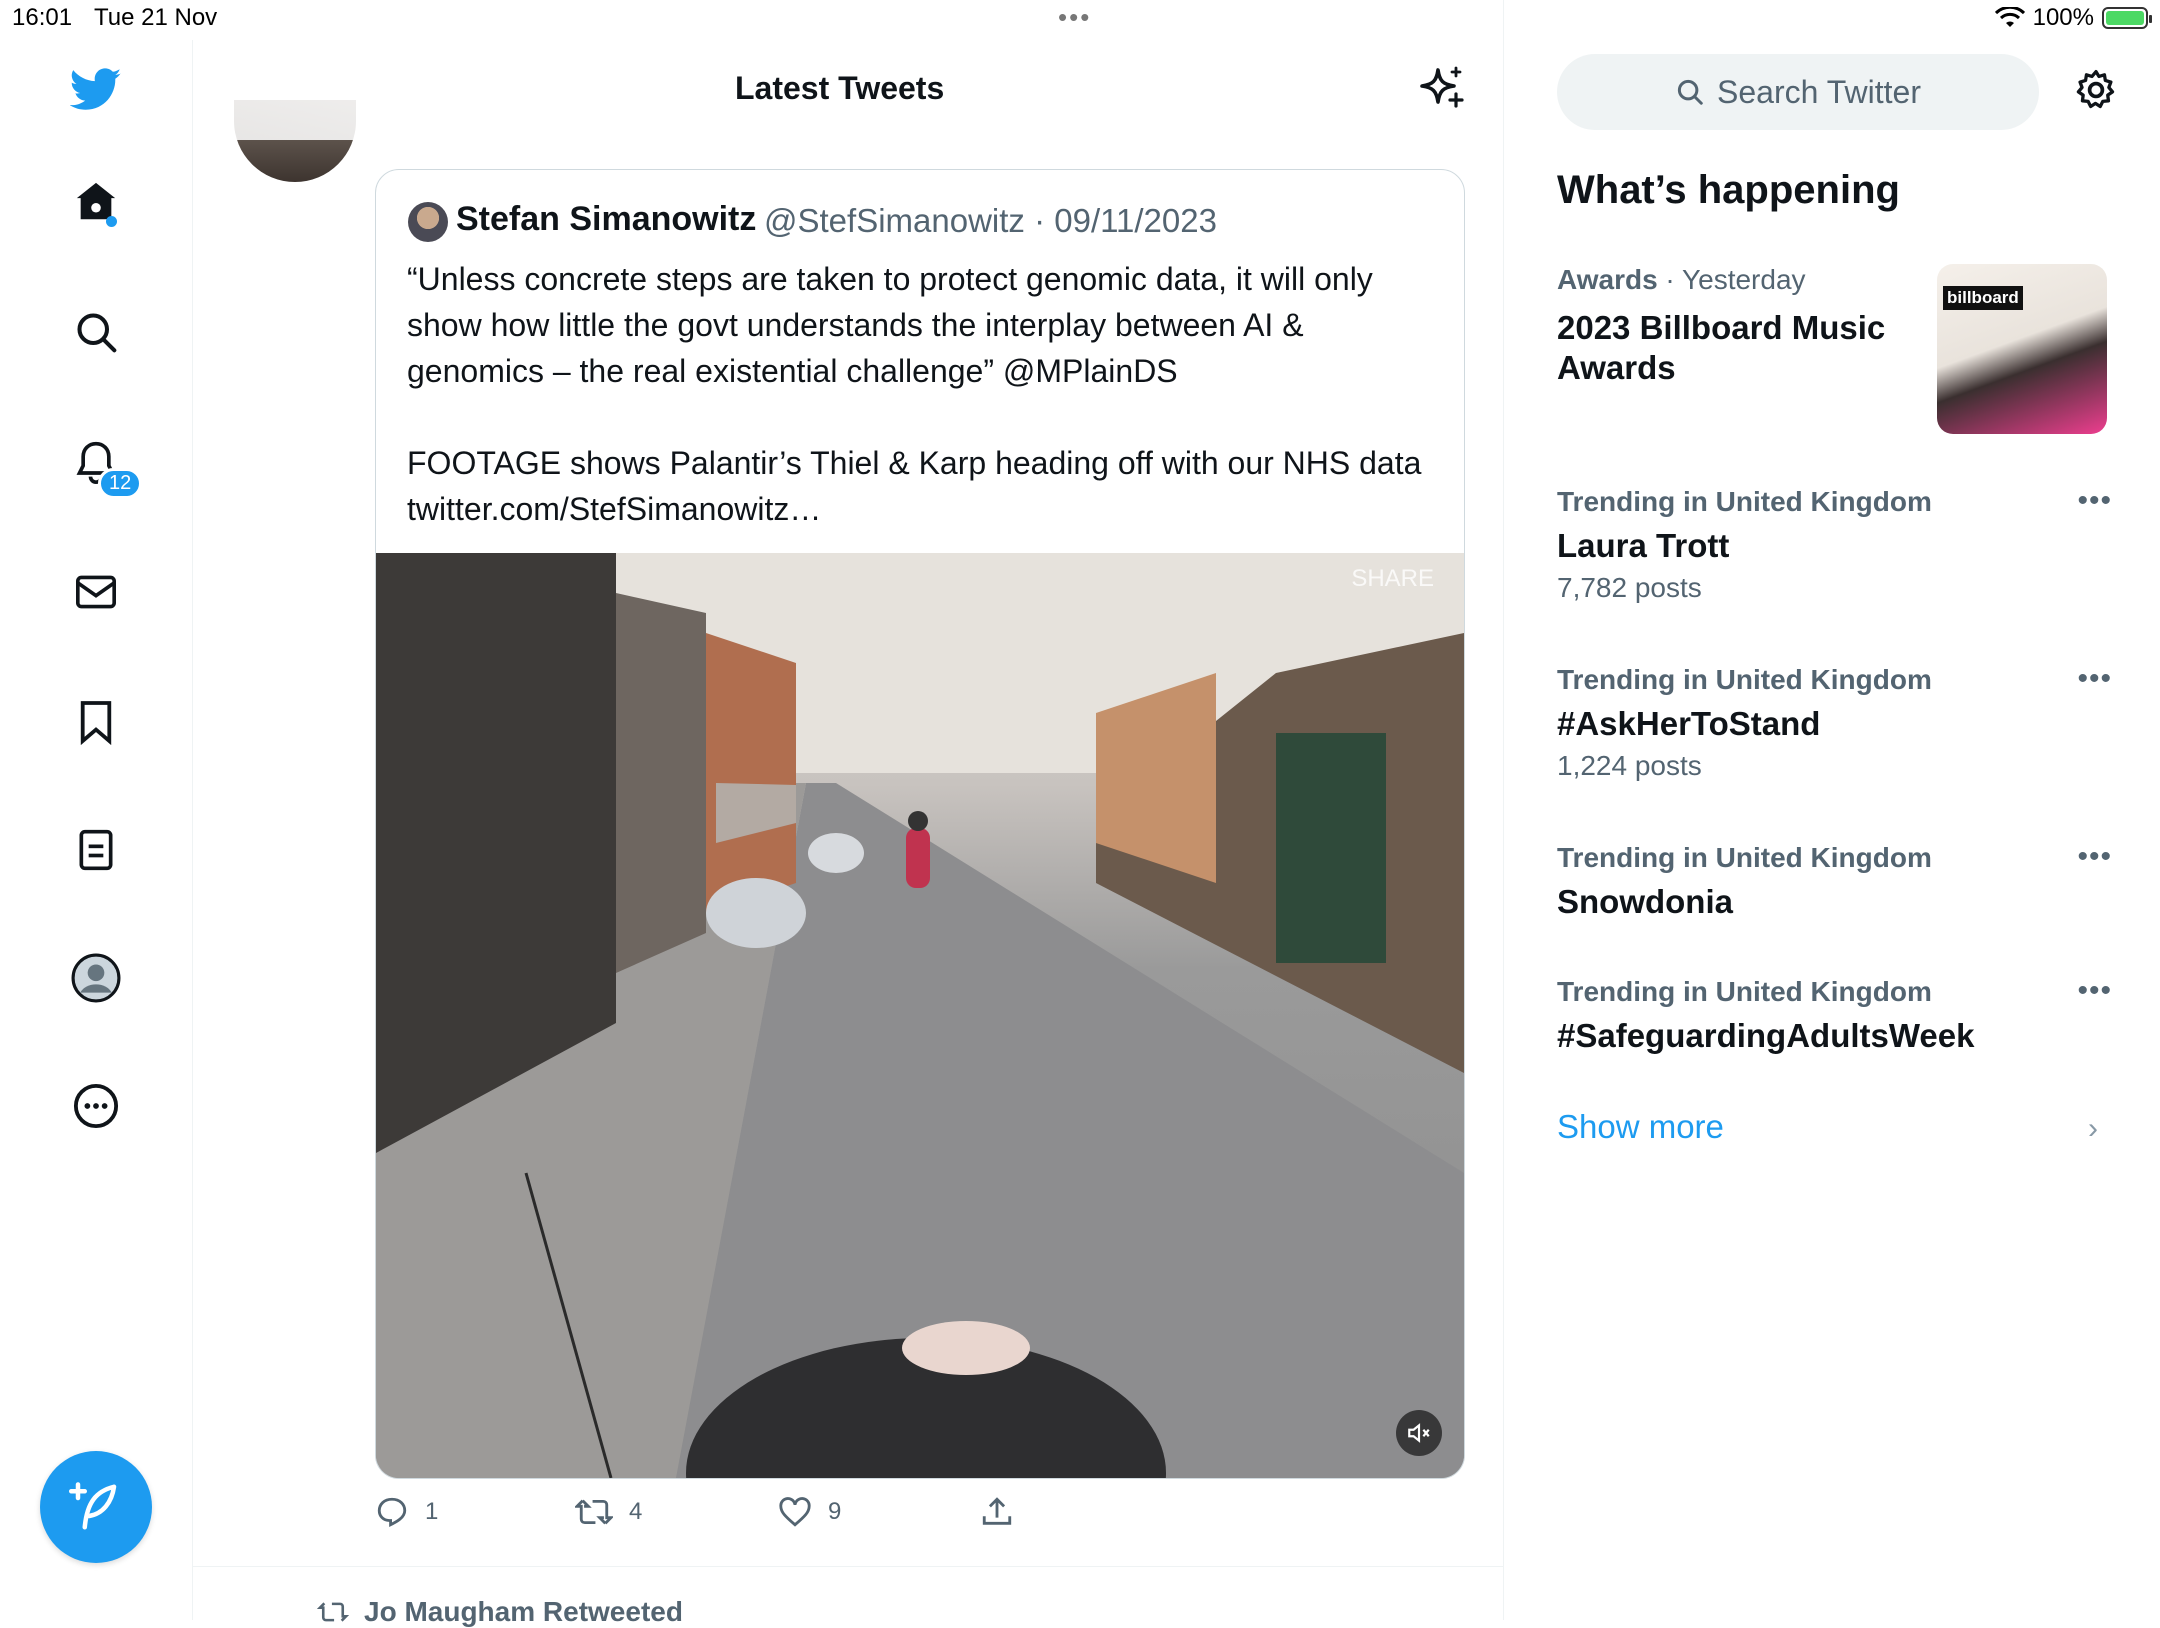 The width and height of the screenshot is (2160, 1628). I want to click on retweet-button: 4, so click(608, 1512).